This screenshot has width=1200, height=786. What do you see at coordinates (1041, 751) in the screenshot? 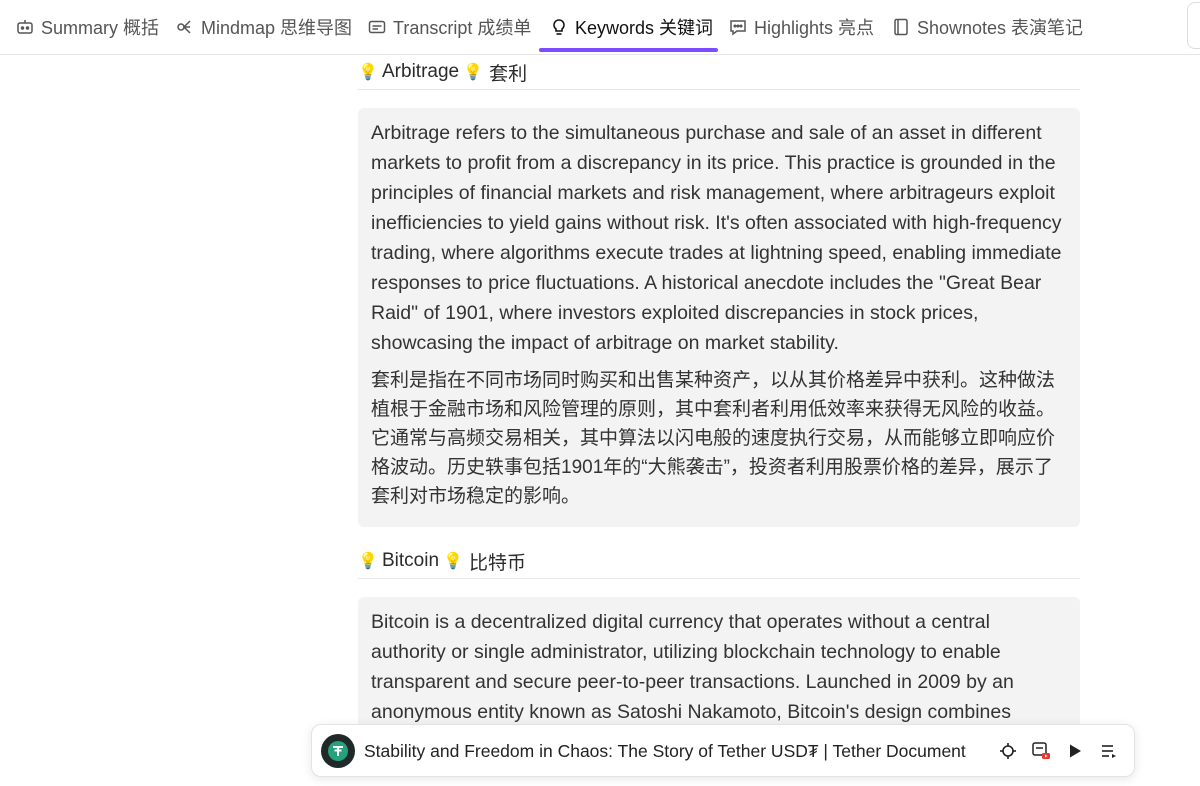
I see `video-notes-icon` at bounding box center [1041, 751].